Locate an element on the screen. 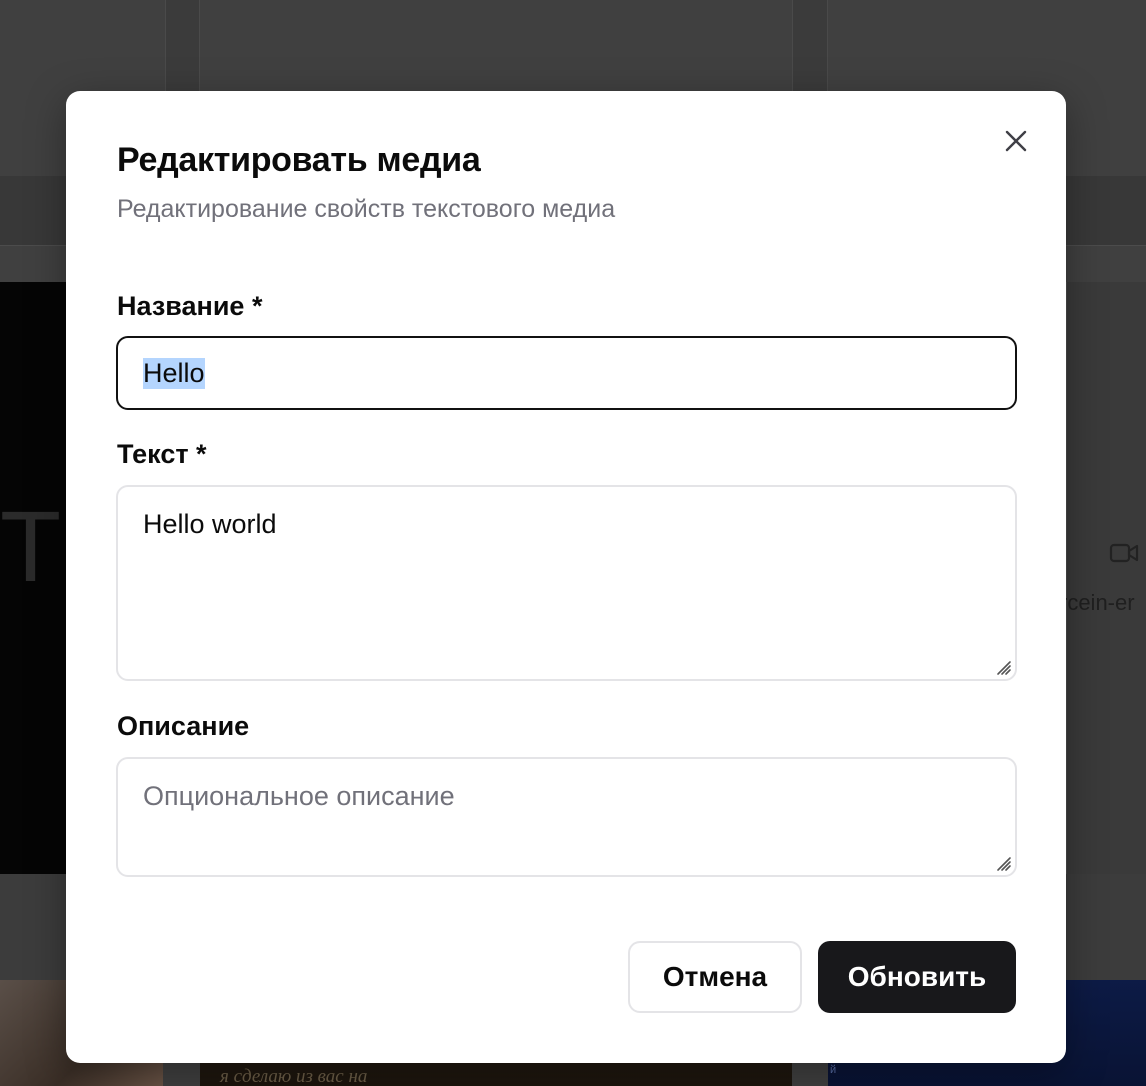 This screenshot has width=1146, height=1086. description-placeholder: Опциональное описание is located at coordinates (299, 796).